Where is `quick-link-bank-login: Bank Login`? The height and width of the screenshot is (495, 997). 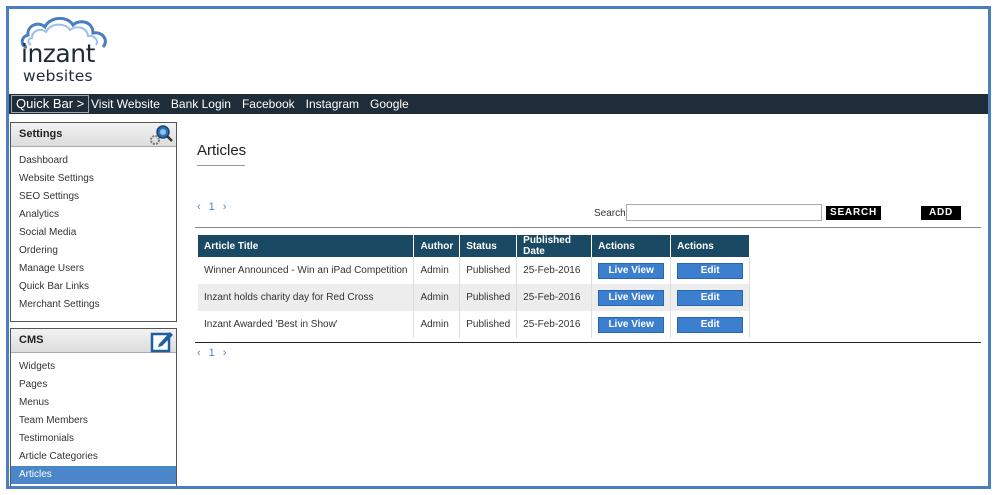
quick-link-bank-login: Bank Login is located at coordinates (201, 104).